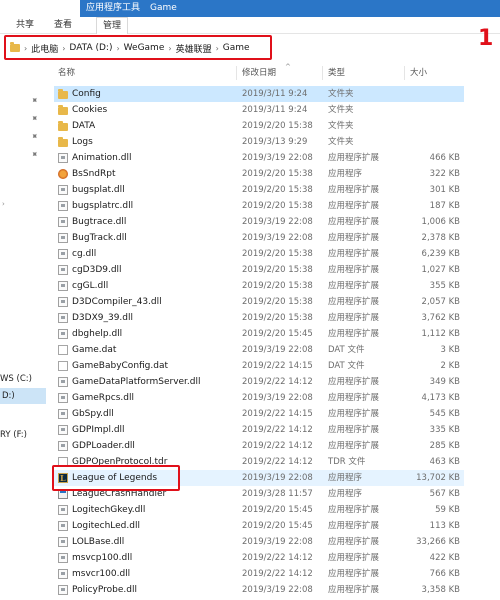 The height and width of the screenshot is (600, 500). I want to click on file-name: dbghelp.dll, so click(97, 334).